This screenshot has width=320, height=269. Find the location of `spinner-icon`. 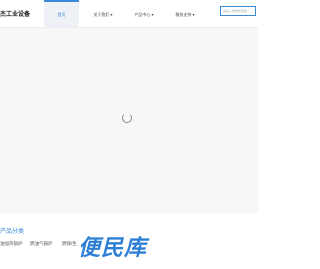

spinner-icon is located at coordinates (127, 118).